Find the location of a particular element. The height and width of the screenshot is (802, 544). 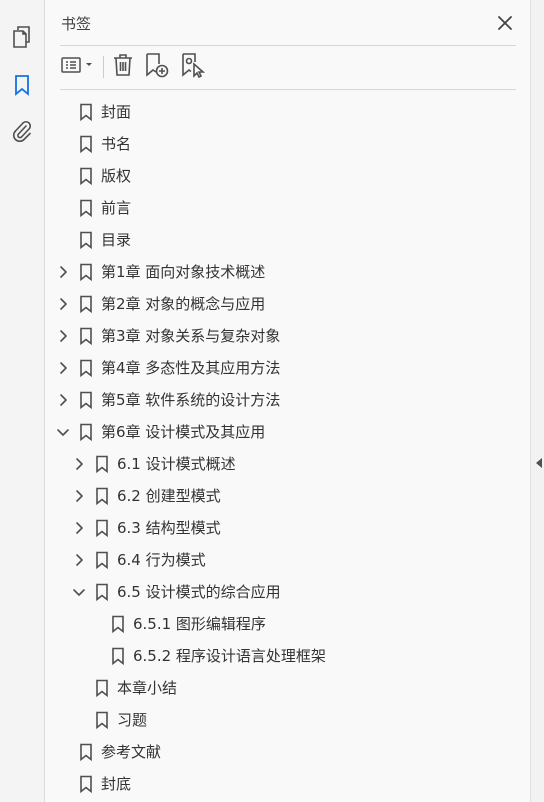

bookmark-item: 第4章 多态性及其应用方法 is located at coordinates (287, 368).